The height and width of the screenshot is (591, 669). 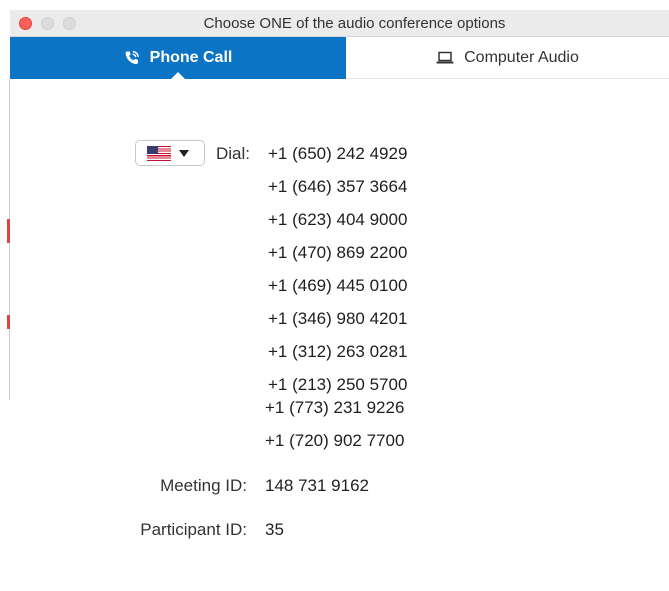 What do you see at coordinates (193, 529) in the screenshot?
I see `participant-id-label: Participant ID:` at bounding box center [193, 529].